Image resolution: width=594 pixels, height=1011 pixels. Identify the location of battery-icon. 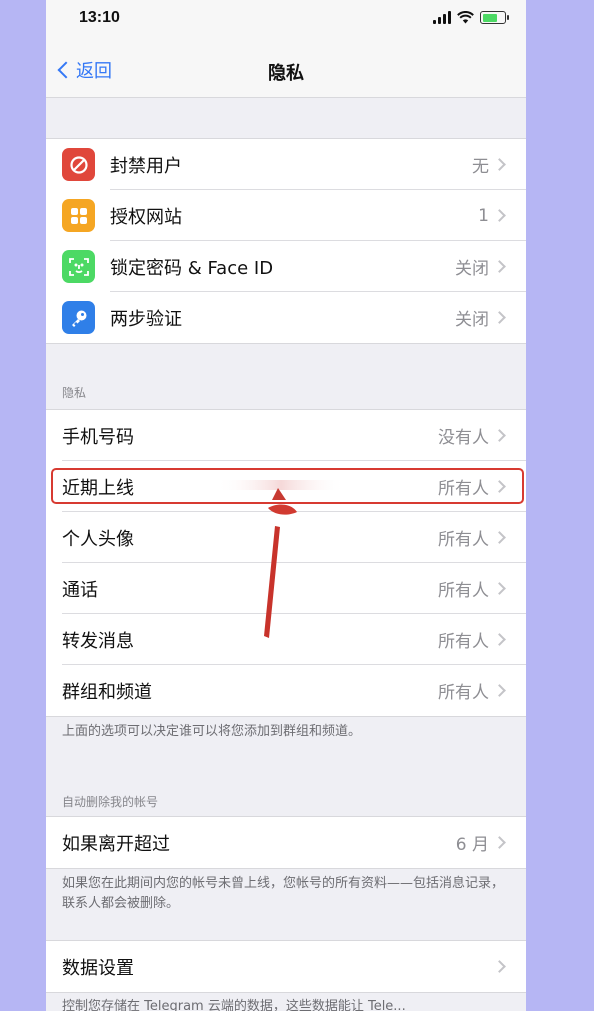
(494, 17).